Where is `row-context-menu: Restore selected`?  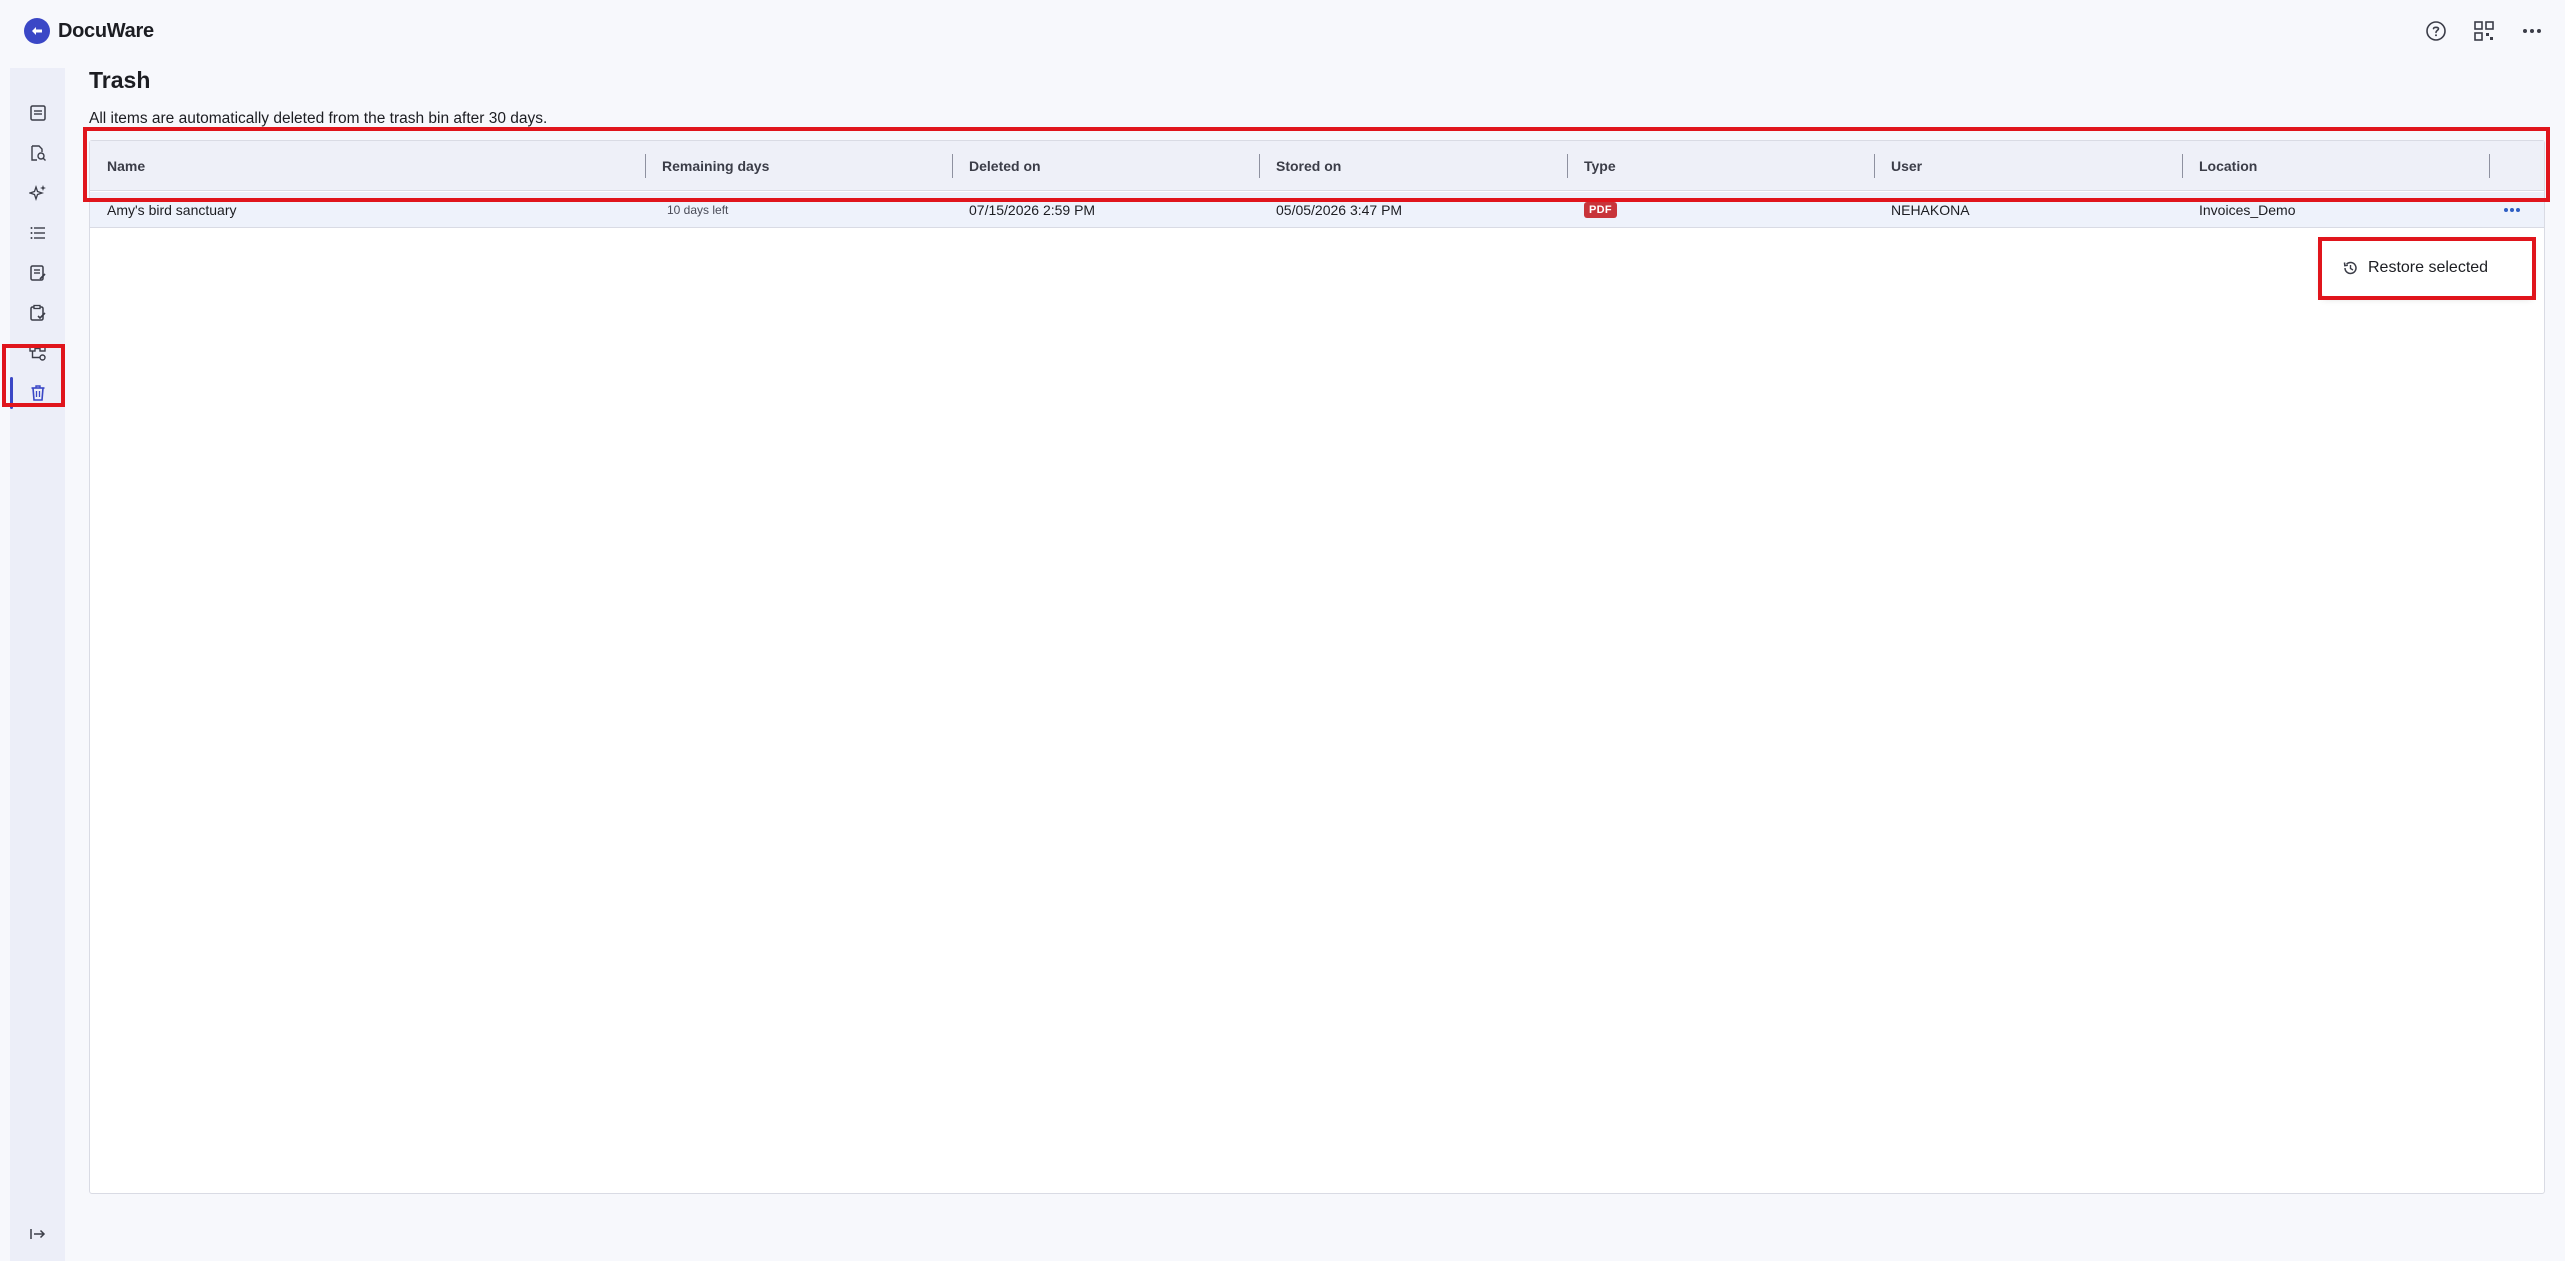 row-context-menu: Restore selected is located at coordinates (2427, 268).